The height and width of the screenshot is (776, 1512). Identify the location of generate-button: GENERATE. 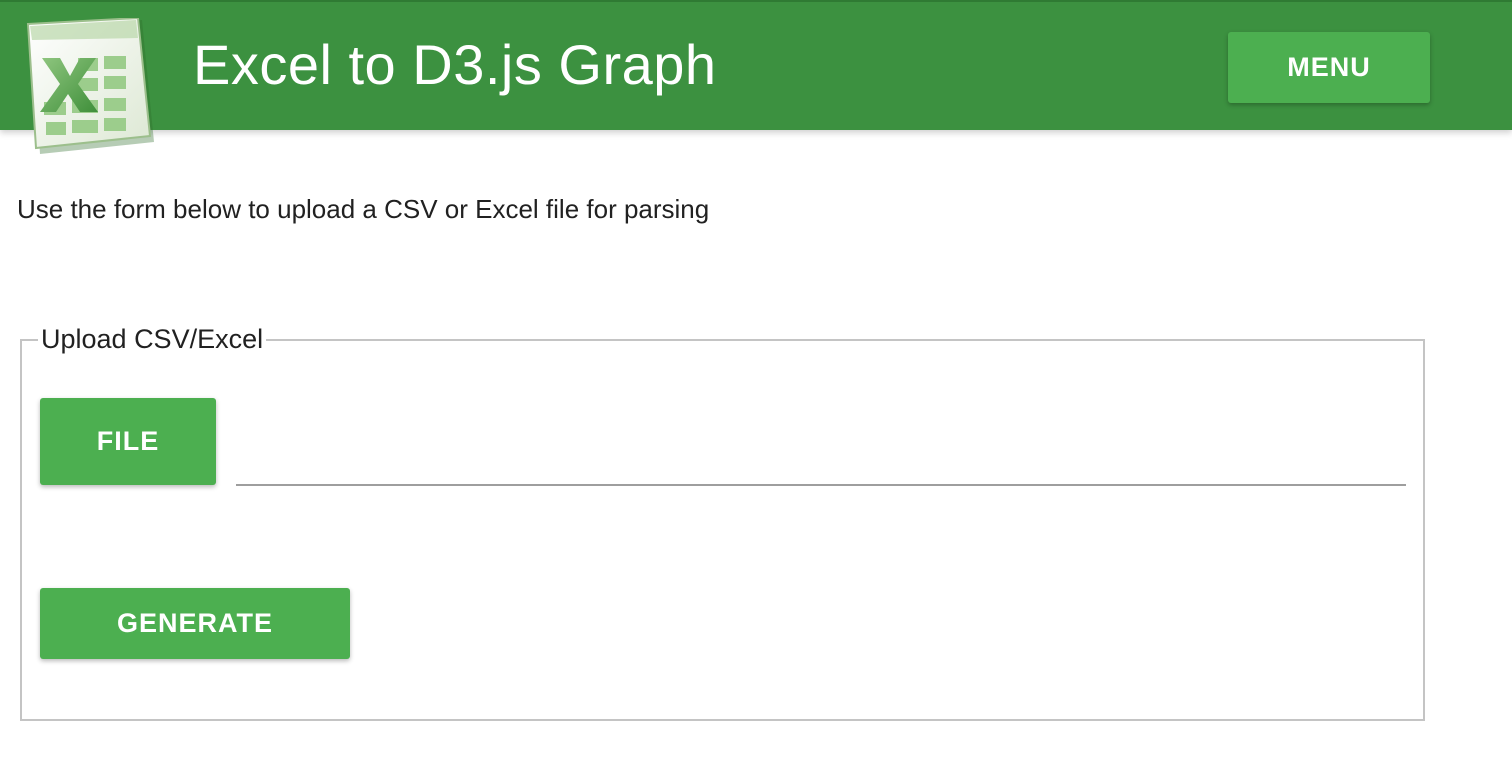
(195, 623).